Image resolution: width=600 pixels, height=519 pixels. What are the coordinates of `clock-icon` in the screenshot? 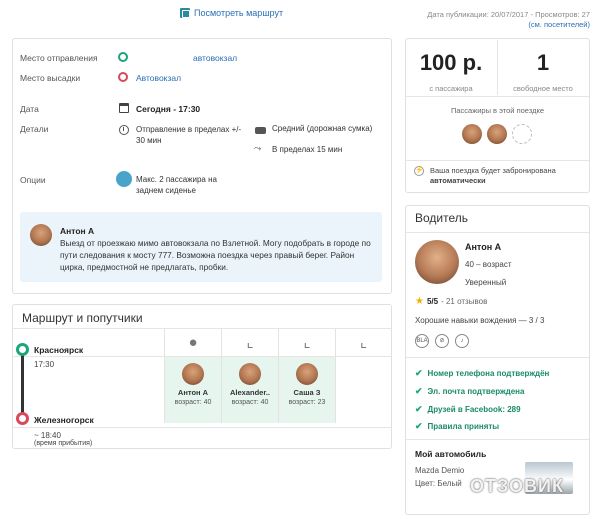 It's located at (124, 130).